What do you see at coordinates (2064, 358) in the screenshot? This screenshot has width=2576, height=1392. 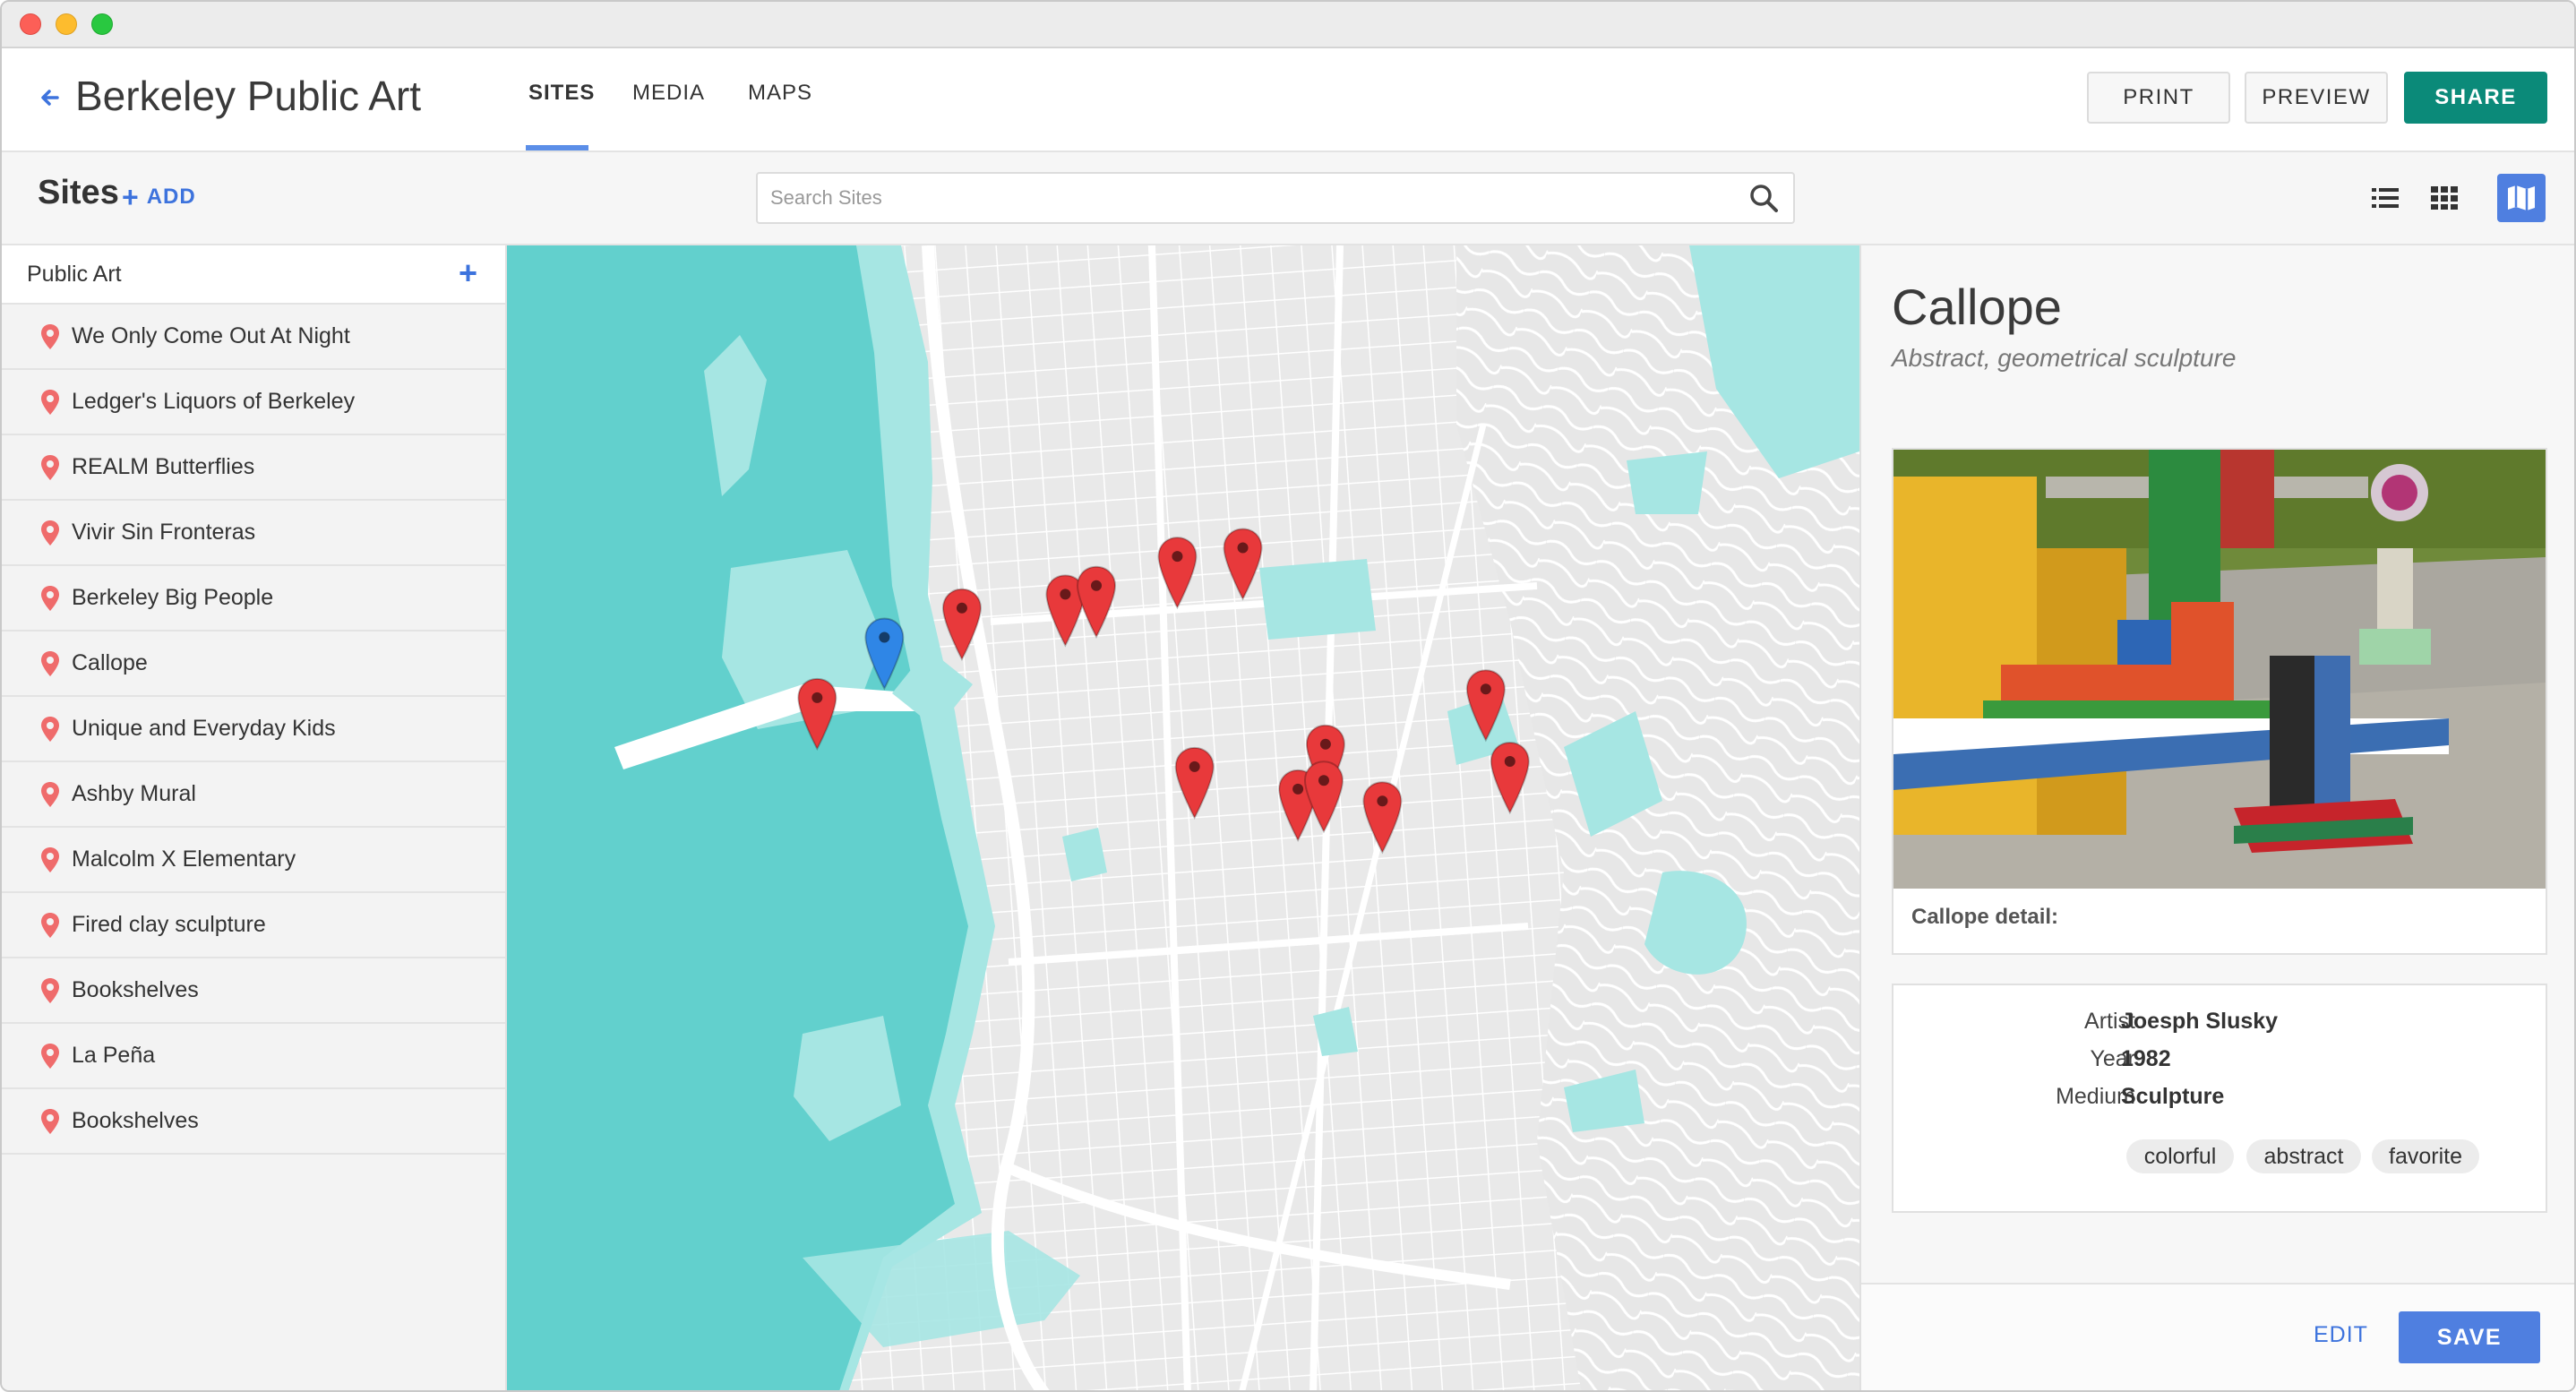 I see `site-subtitle: Abstract, geometrical sculpture` at bounding box center [2064, 358].